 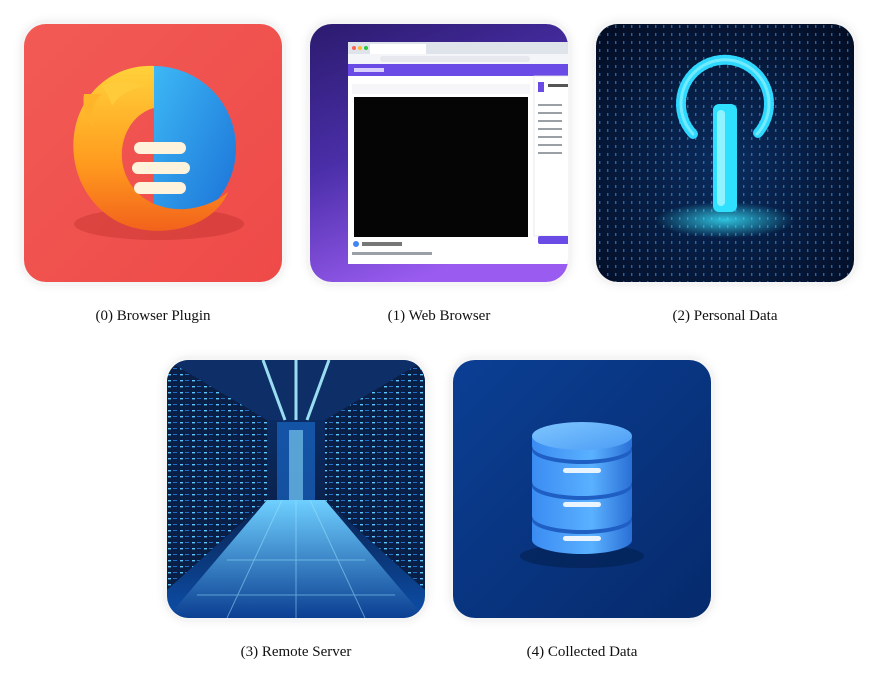 I want to click on firefox-plugin-icon, so click(x=153, y=153).